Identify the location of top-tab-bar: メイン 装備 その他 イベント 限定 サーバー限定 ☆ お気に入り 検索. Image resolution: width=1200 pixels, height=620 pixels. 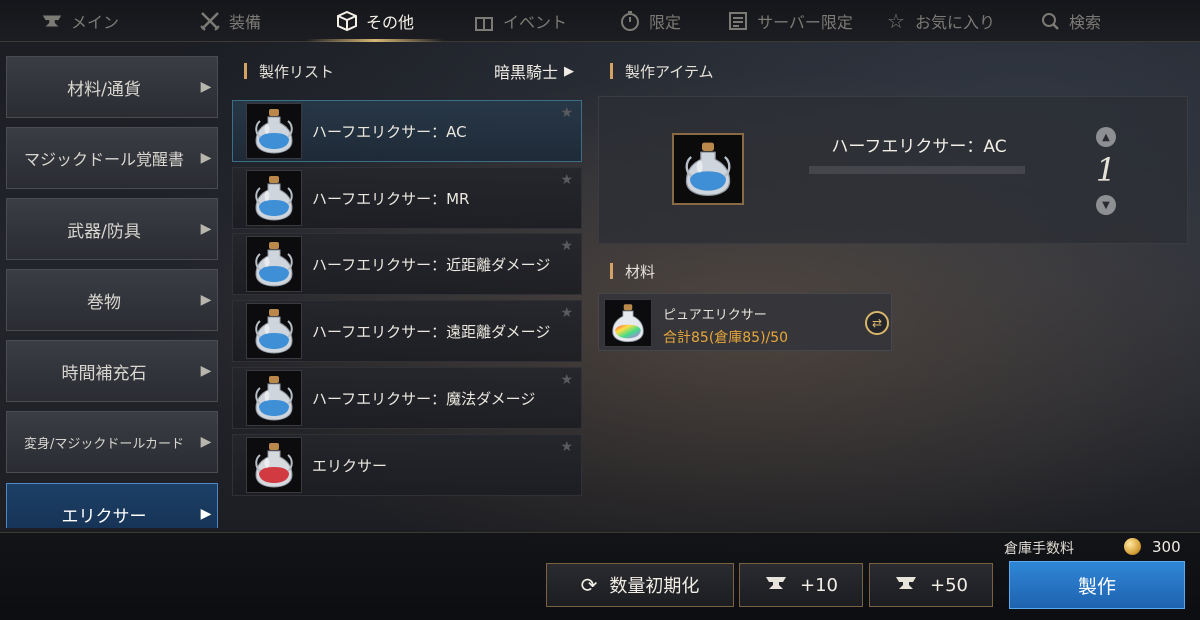
(600, 21).